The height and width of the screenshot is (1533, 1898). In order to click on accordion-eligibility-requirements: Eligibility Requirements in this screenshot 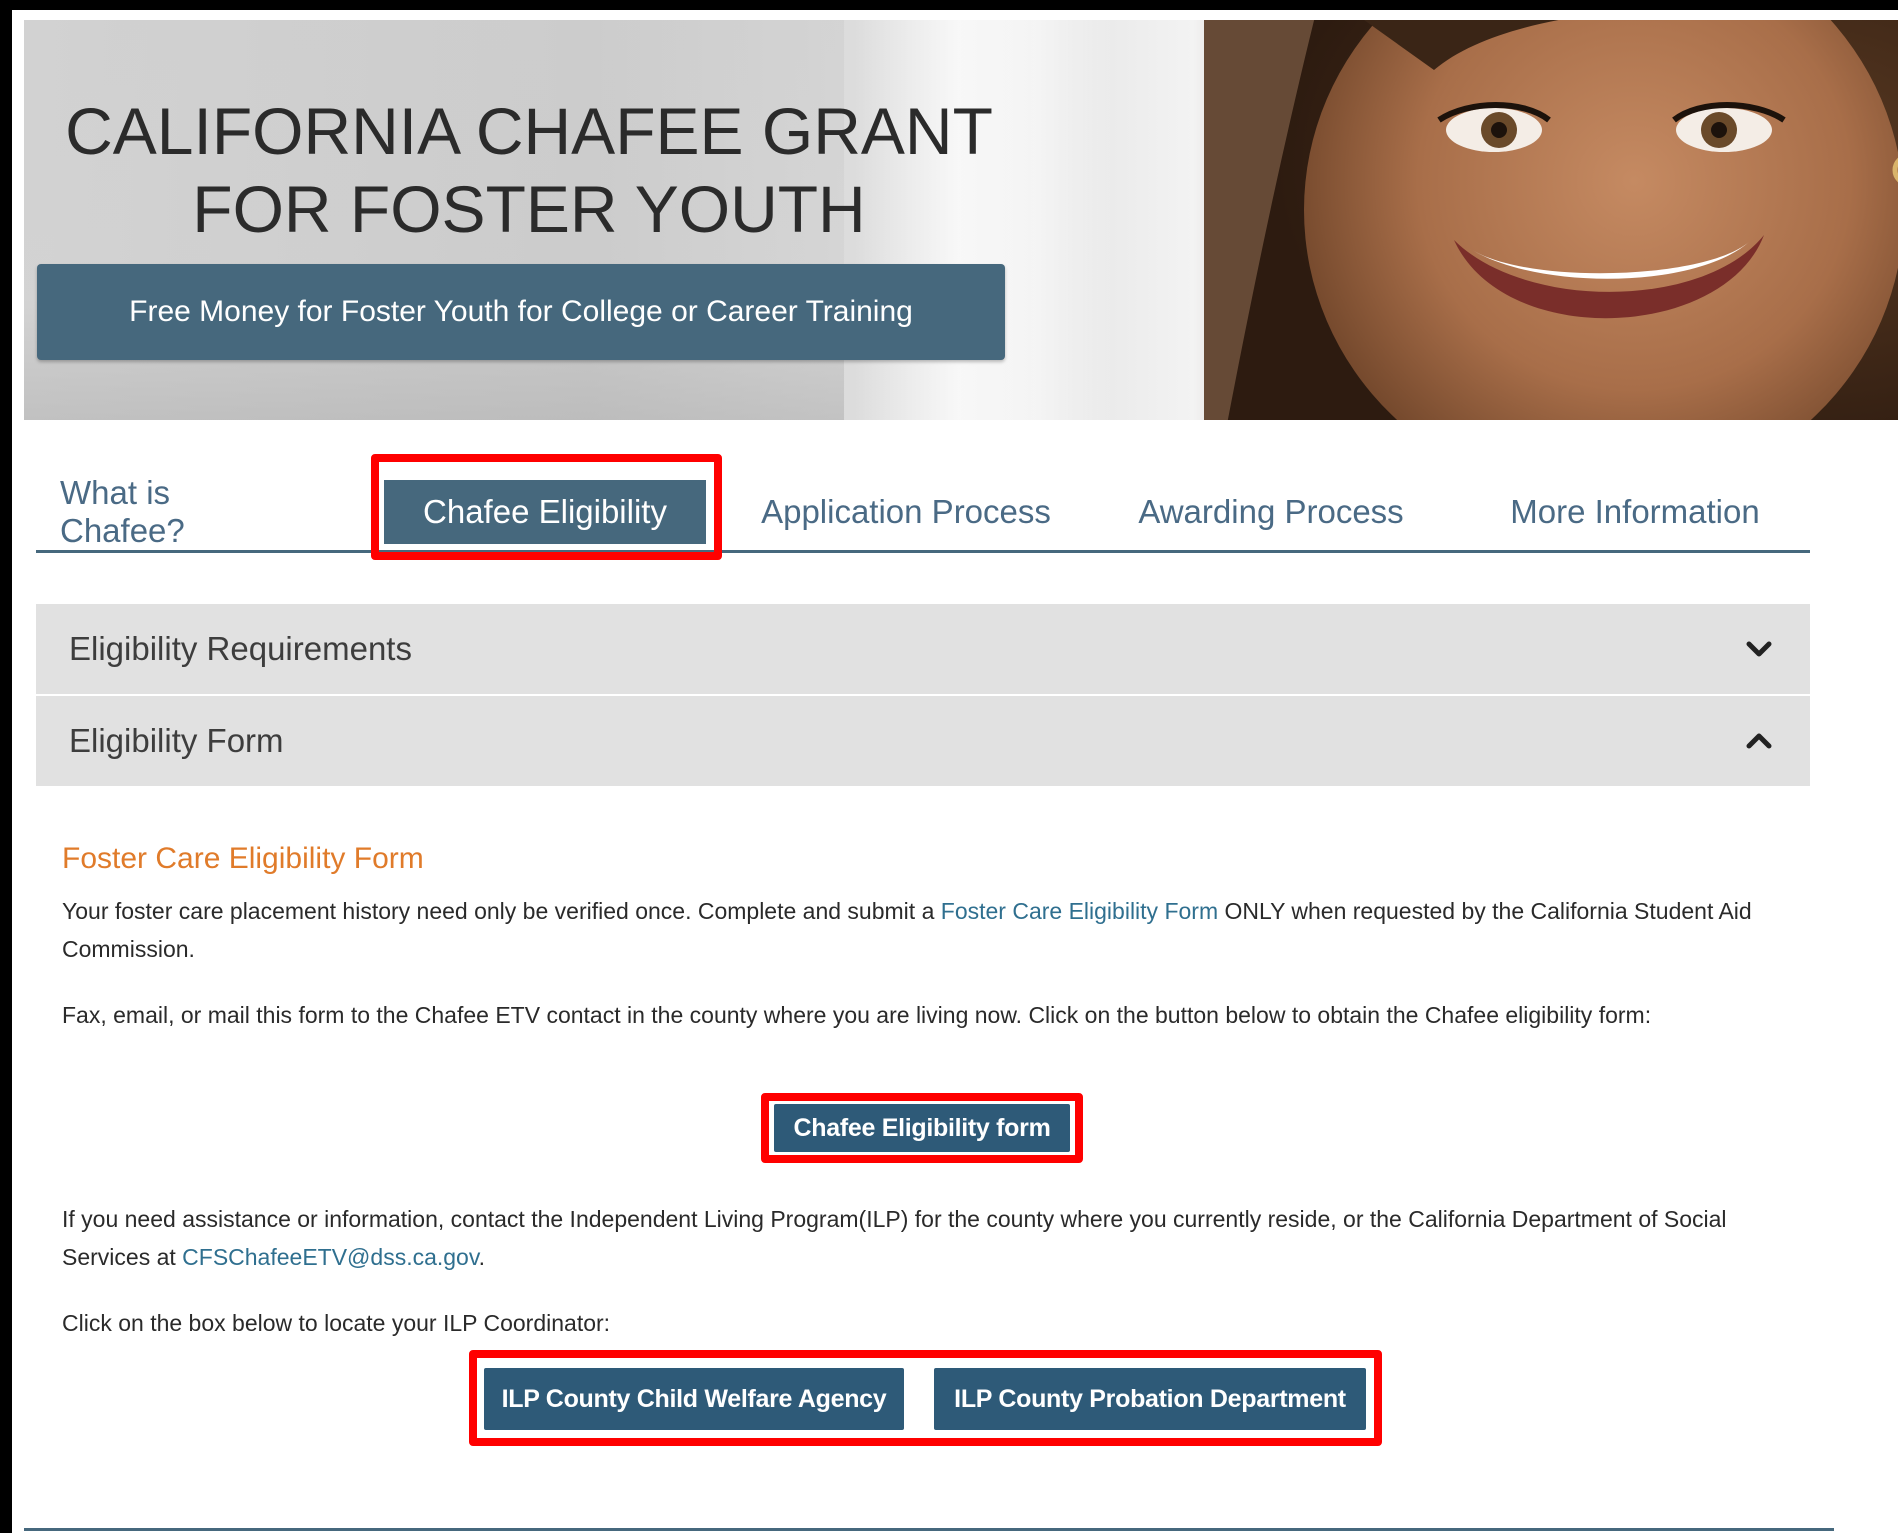, I will do `click(923, 649)`.